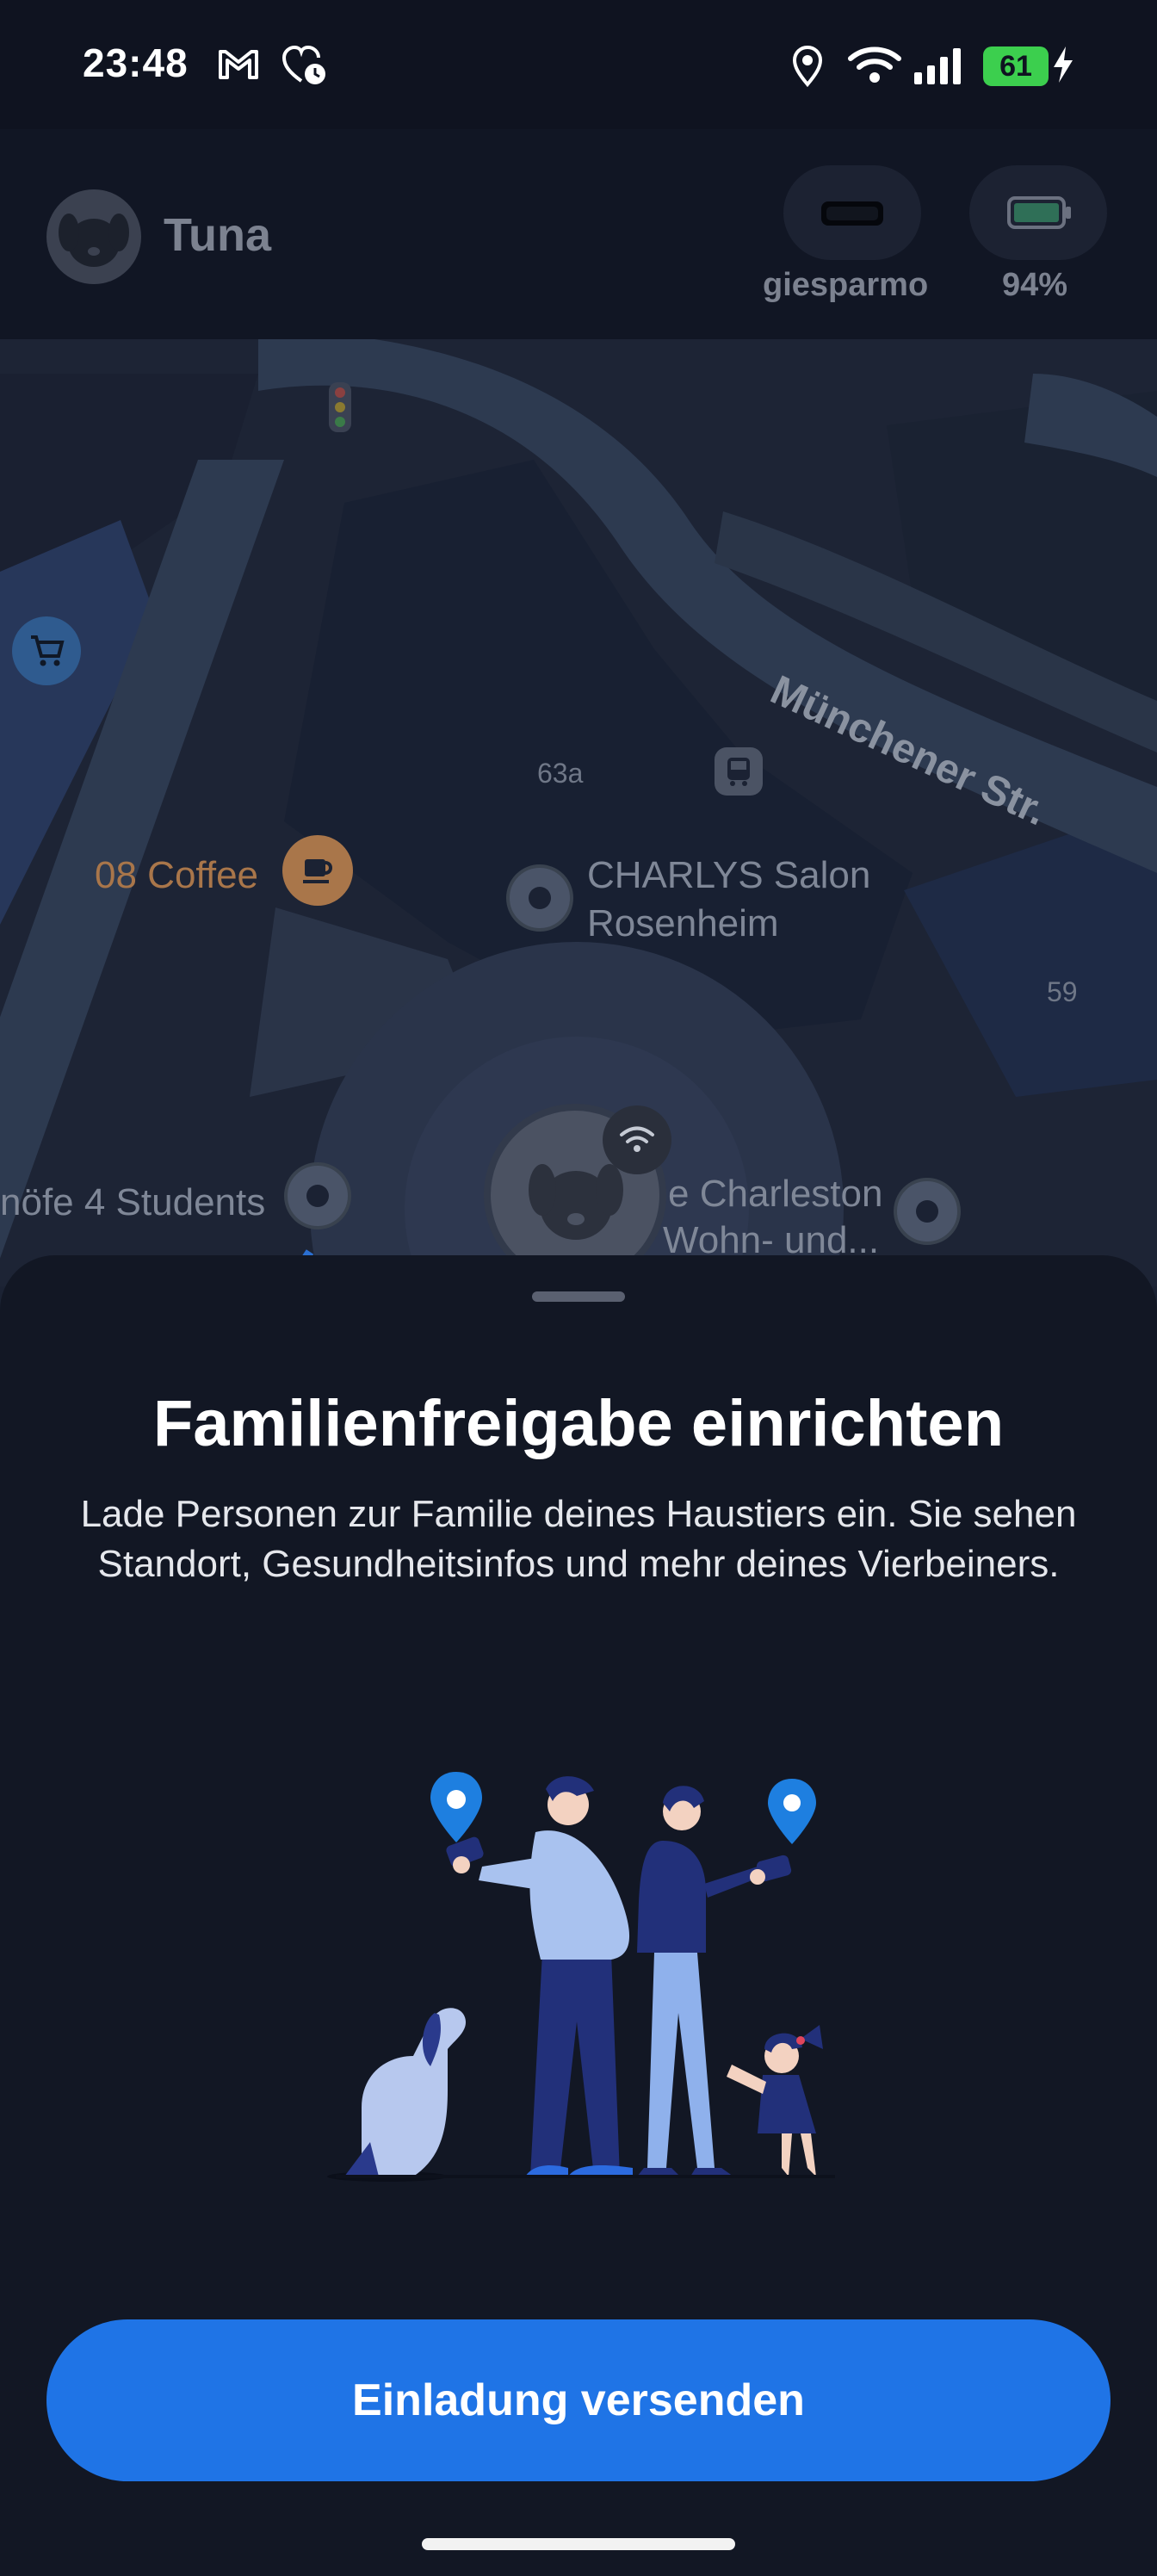 The height and width of the screenshot is (2576, 1157). What do you see at coordinates (579, 2544) in the screenshot?
I see `home-indicator` at bounding box center [579, 2544].